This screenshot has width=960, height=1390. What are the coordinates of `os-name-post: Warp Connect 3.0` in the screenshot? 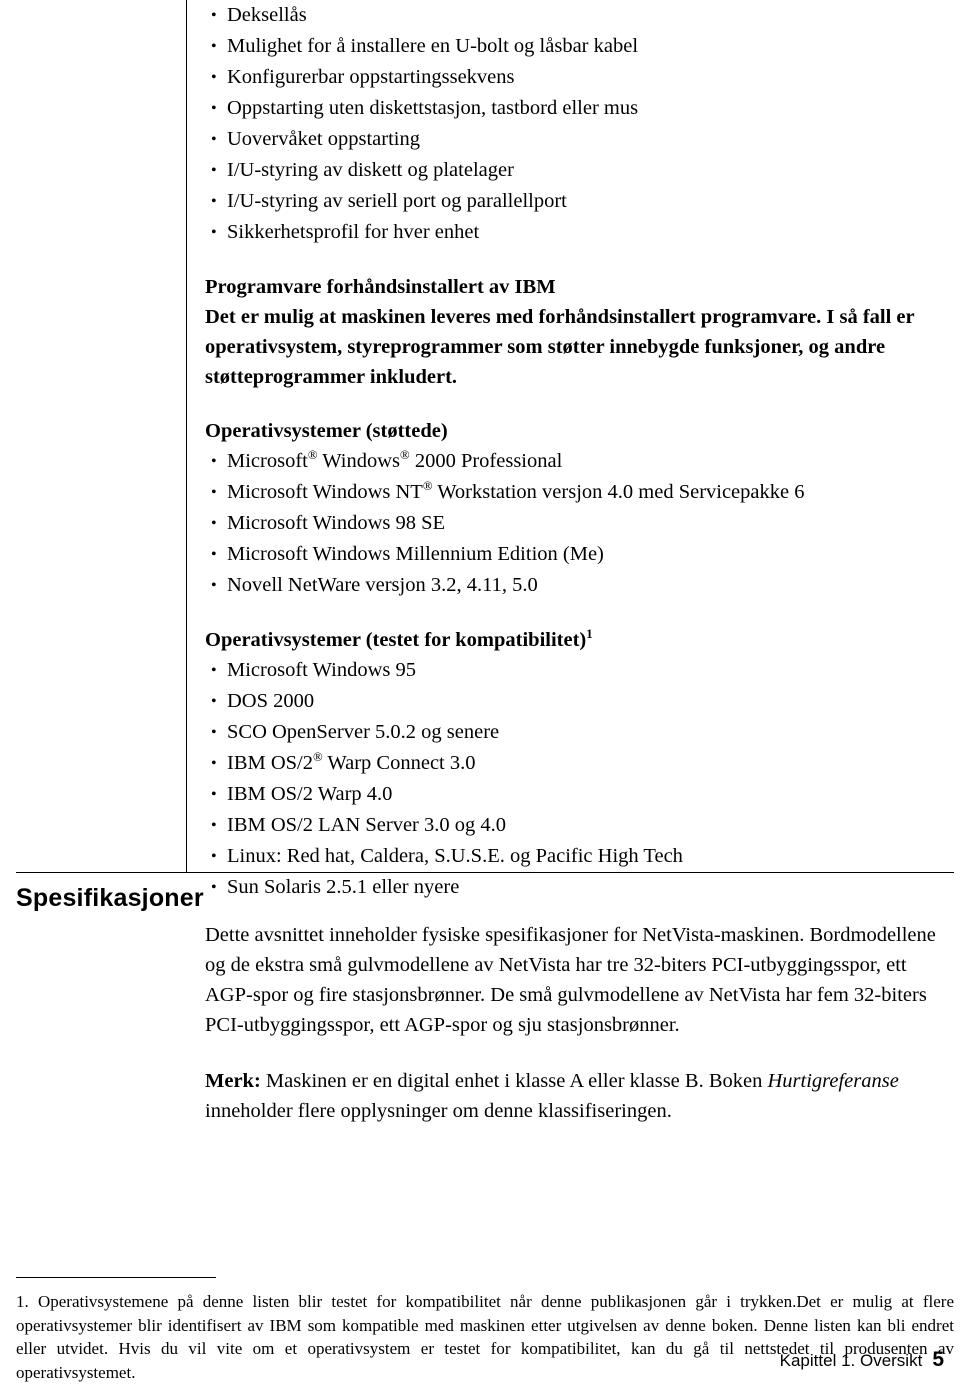 It's located at (399, 763).